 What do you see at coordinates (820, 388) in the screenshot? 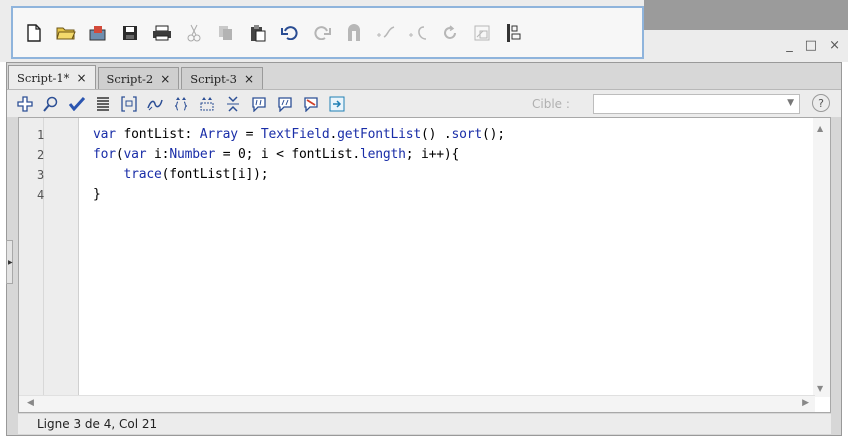
I see `scroll-down-icon: ▼` at bounding box center [820, 388].